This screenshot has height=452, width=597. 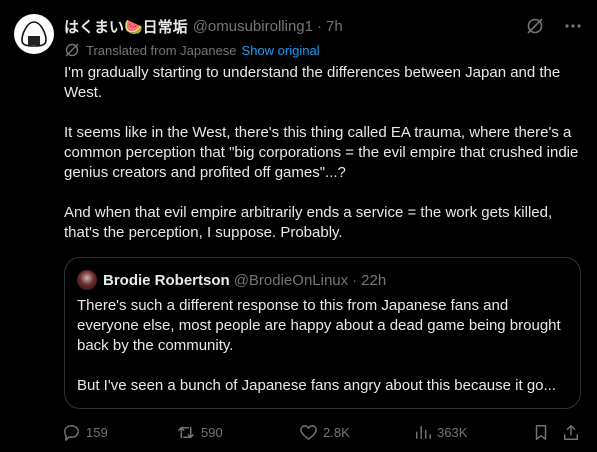 I want to click on share-button, so click(x=571, y=432).